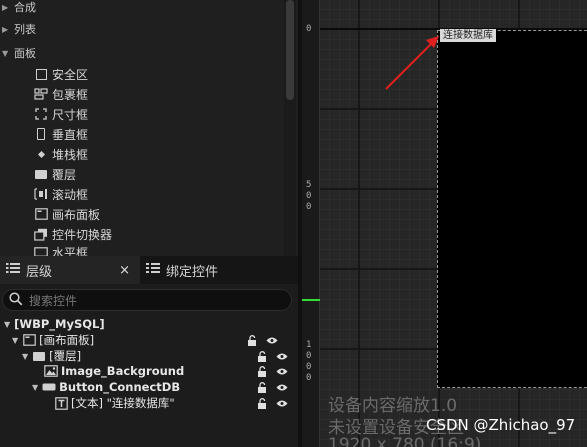 The image size is (587, 447). What do you see at coordinates (41, 134) in the screenshot?
I see `vertical-box-icon` at bounding box center [41, 134].